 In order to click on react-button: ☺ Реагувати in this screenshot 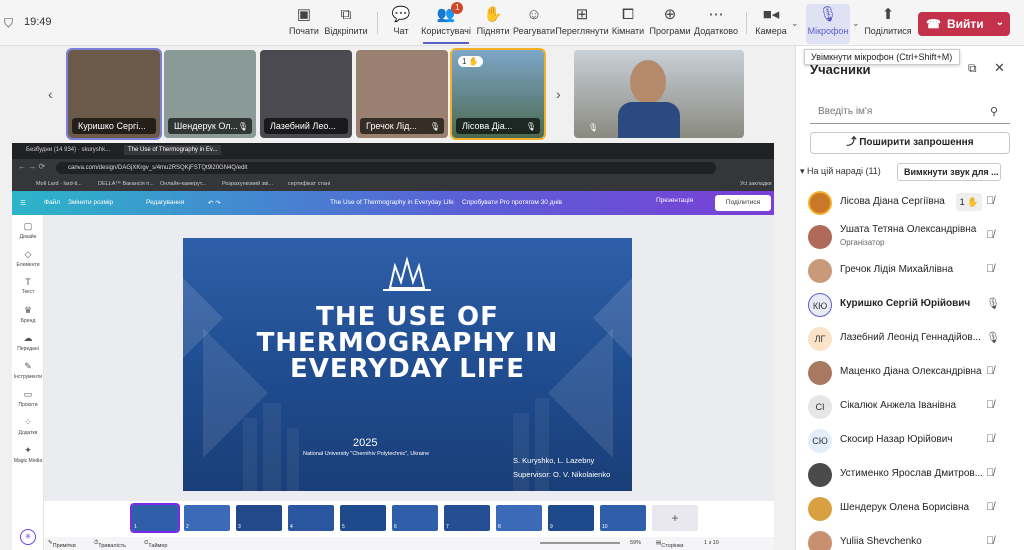, I will do `click(534, 24)`.